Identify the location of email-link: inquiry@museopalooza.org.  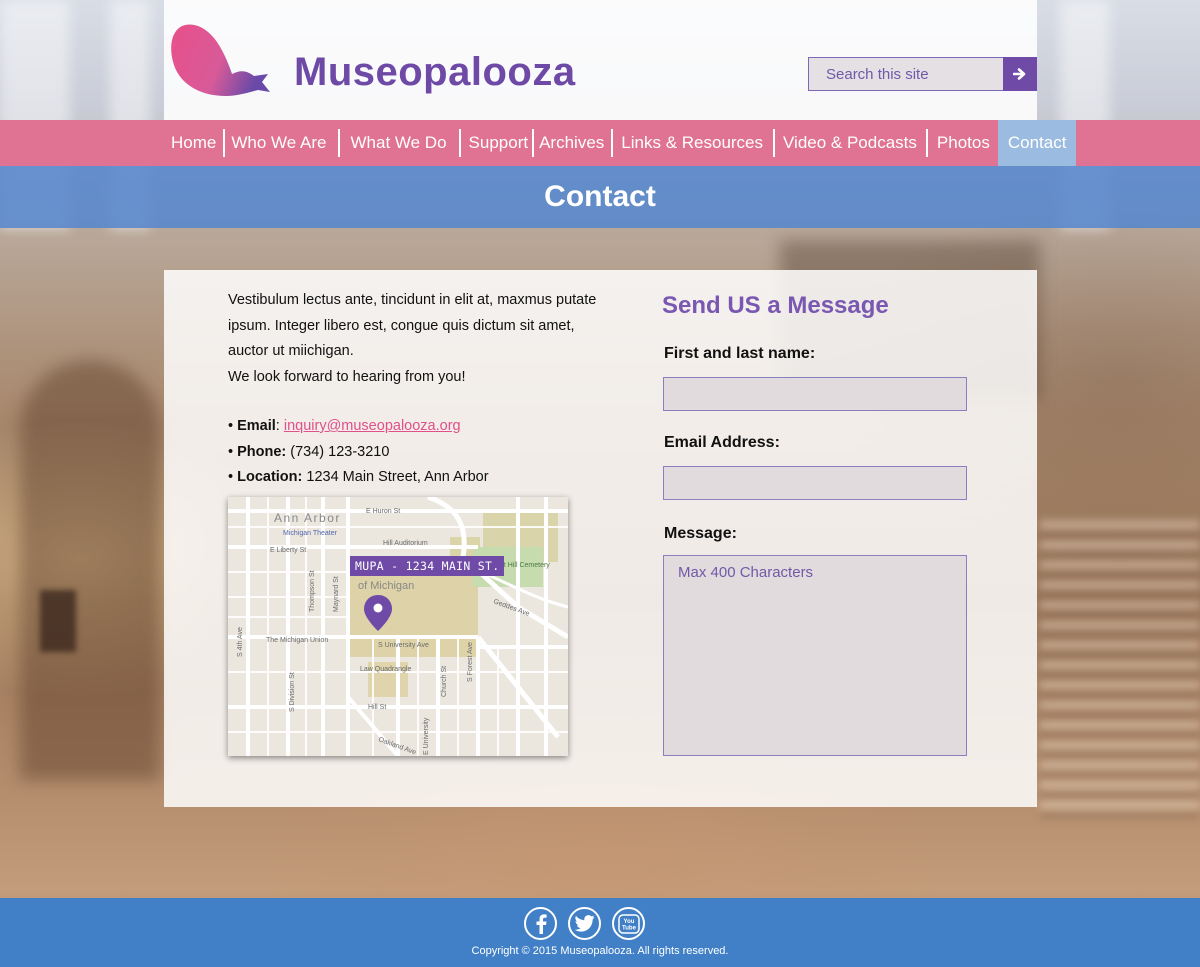
(372, 426).